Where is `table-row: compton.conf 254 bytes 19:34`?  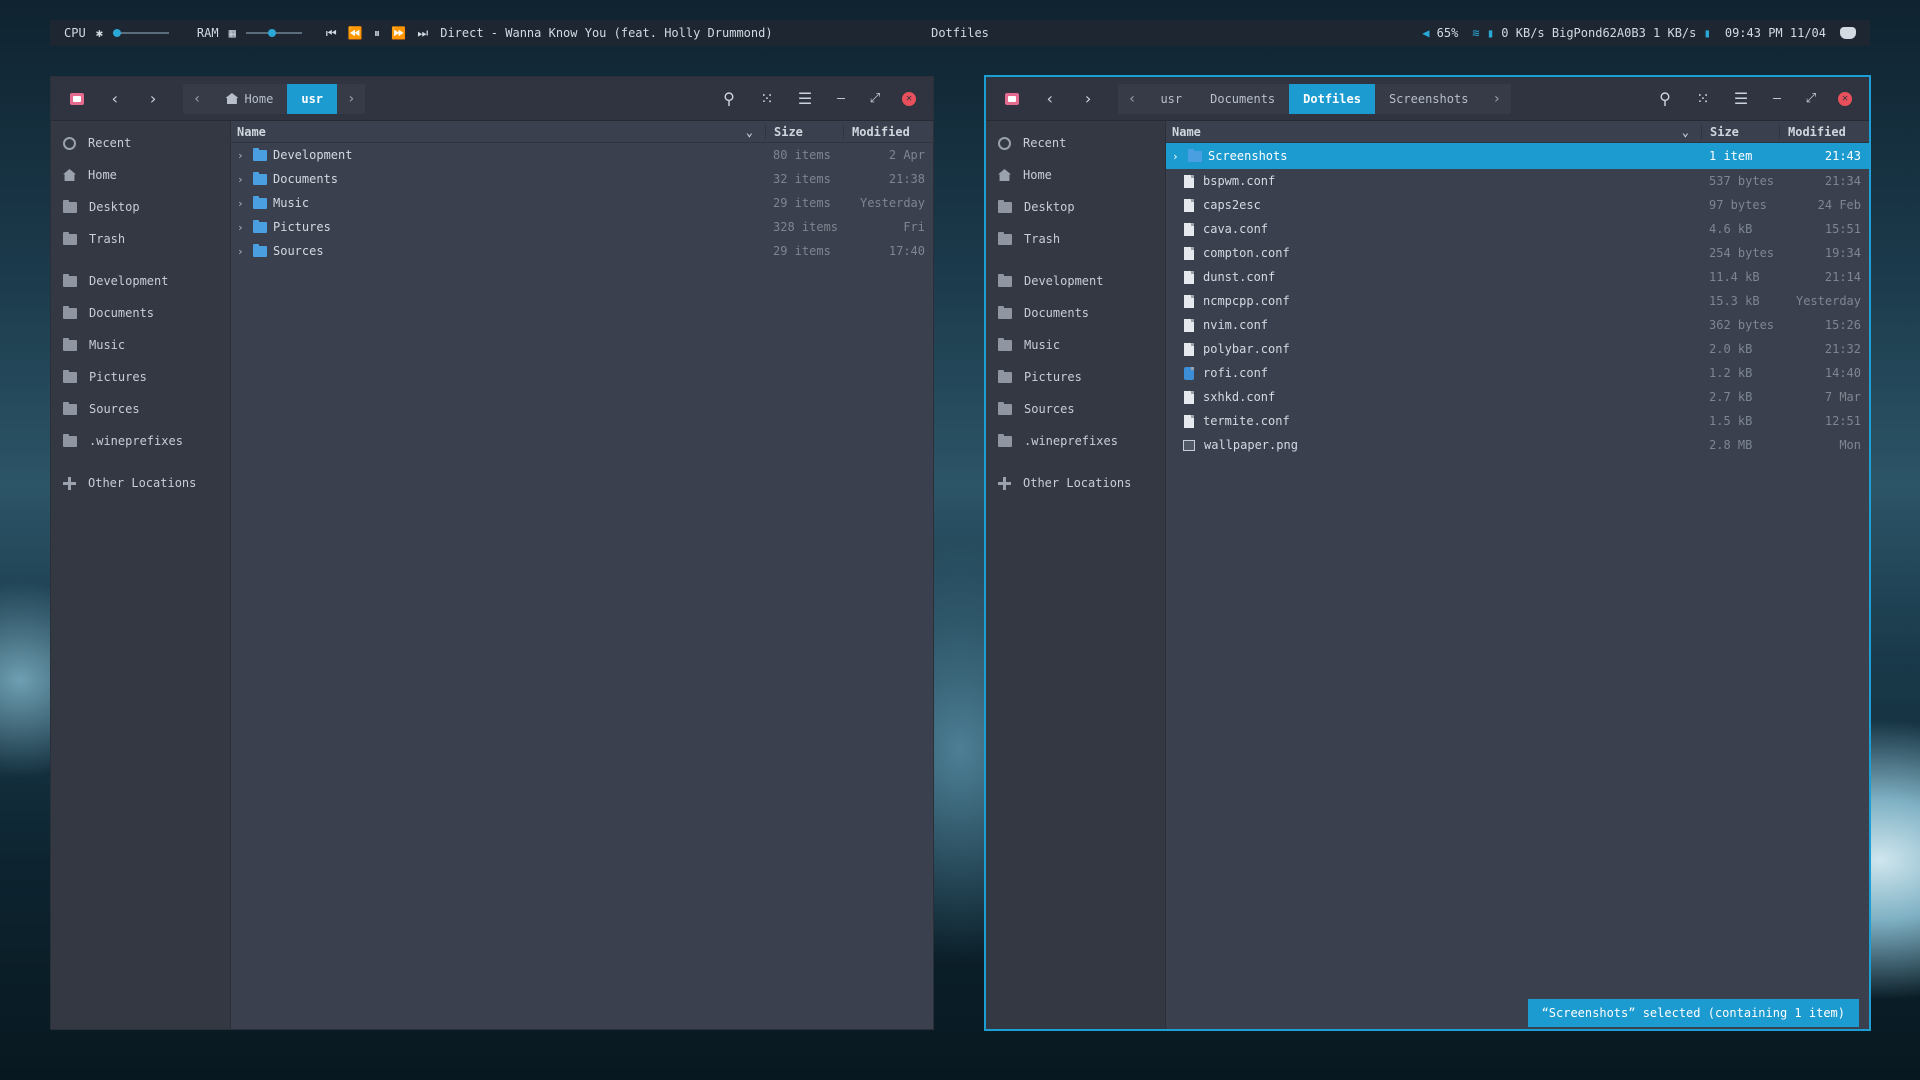 table-row: compton.conf 254 bytes 19:34 is located at coordinates (1517, 253).